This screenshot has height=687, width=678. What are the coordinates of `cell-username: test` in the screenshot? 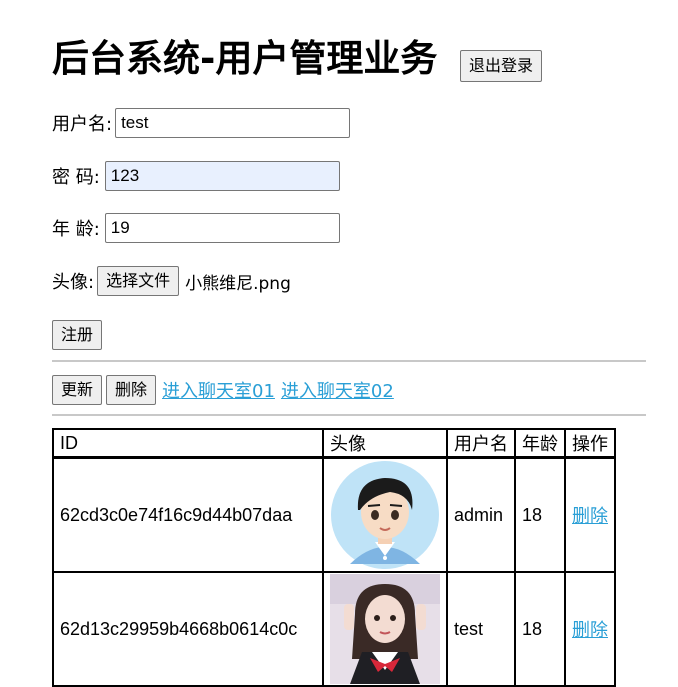 It's located at (481, 629).